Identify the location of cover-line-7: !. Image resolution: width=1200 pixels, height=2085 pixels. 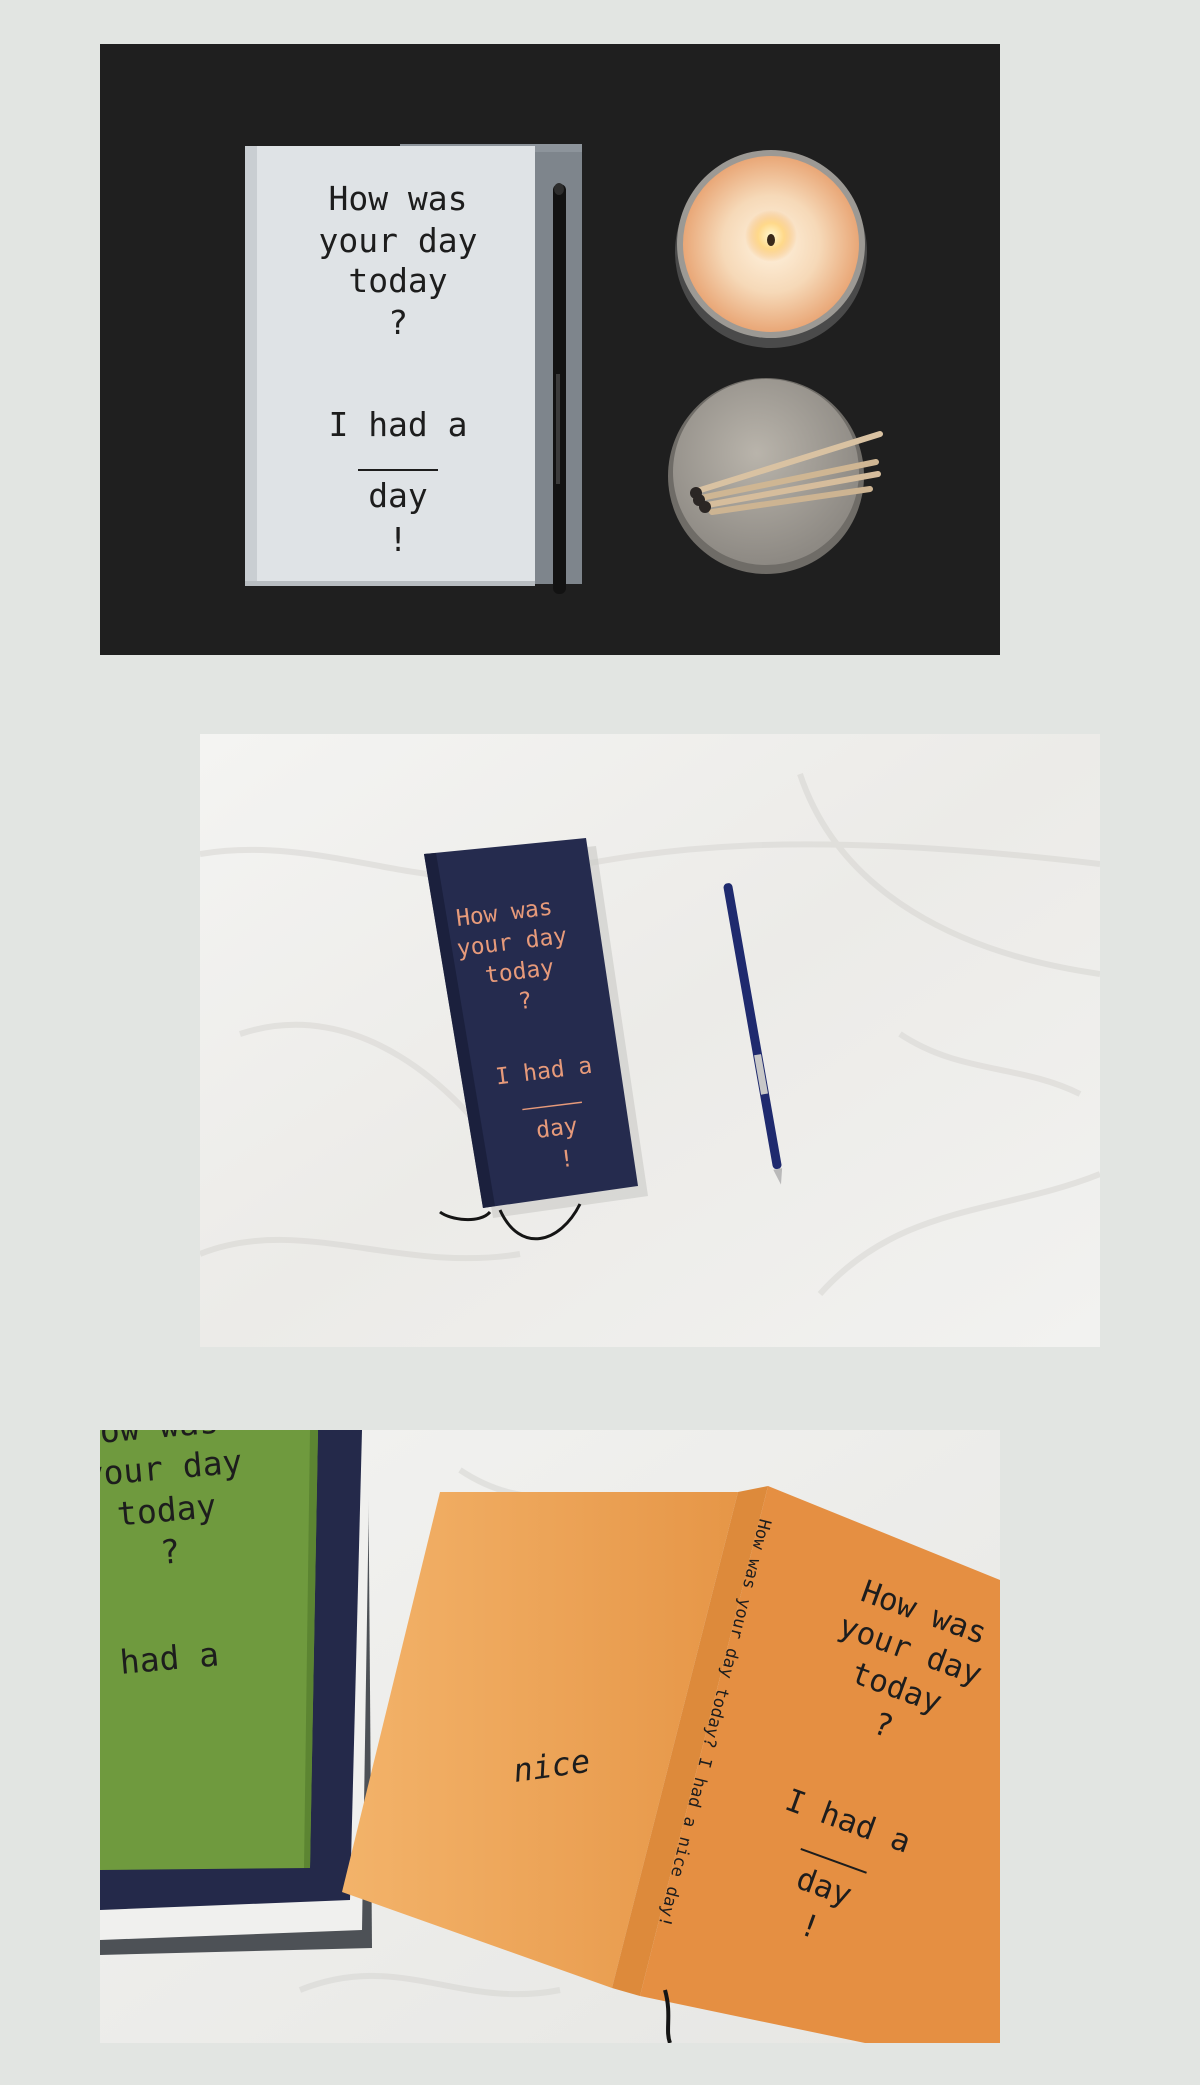
(398, 539).